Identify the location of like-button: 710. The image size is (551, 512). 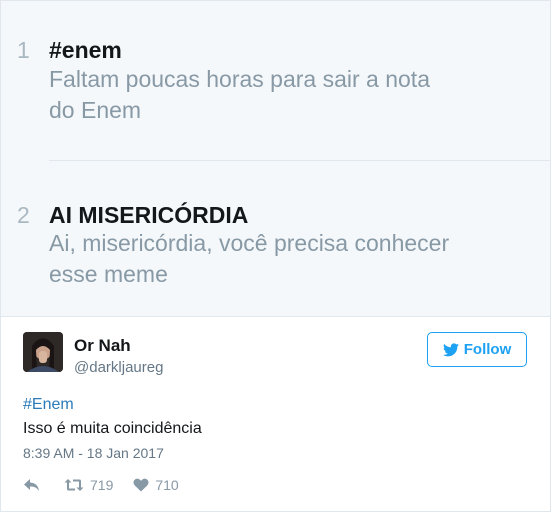
(156, 485).